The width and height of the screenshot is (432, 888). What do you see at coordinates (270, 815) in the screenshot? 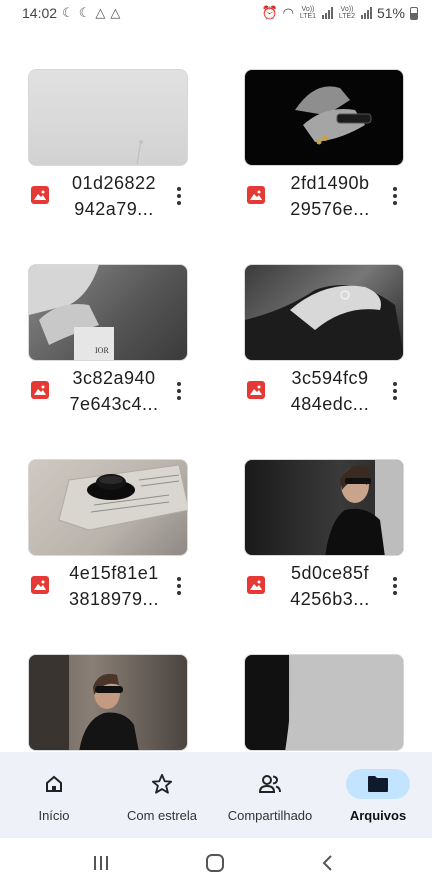
I see `nav-label: Compartilhado` at bounding box center [270, 815].